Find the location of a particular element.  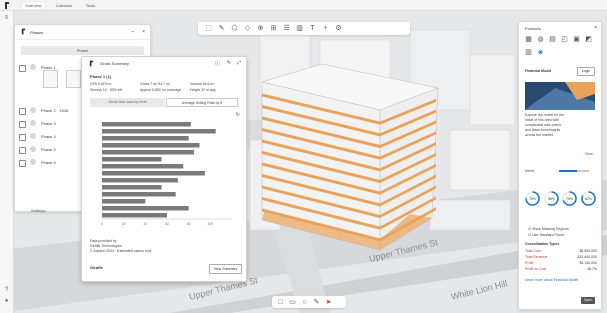

product-icon: ▤ is located at coordinates (552, 39).